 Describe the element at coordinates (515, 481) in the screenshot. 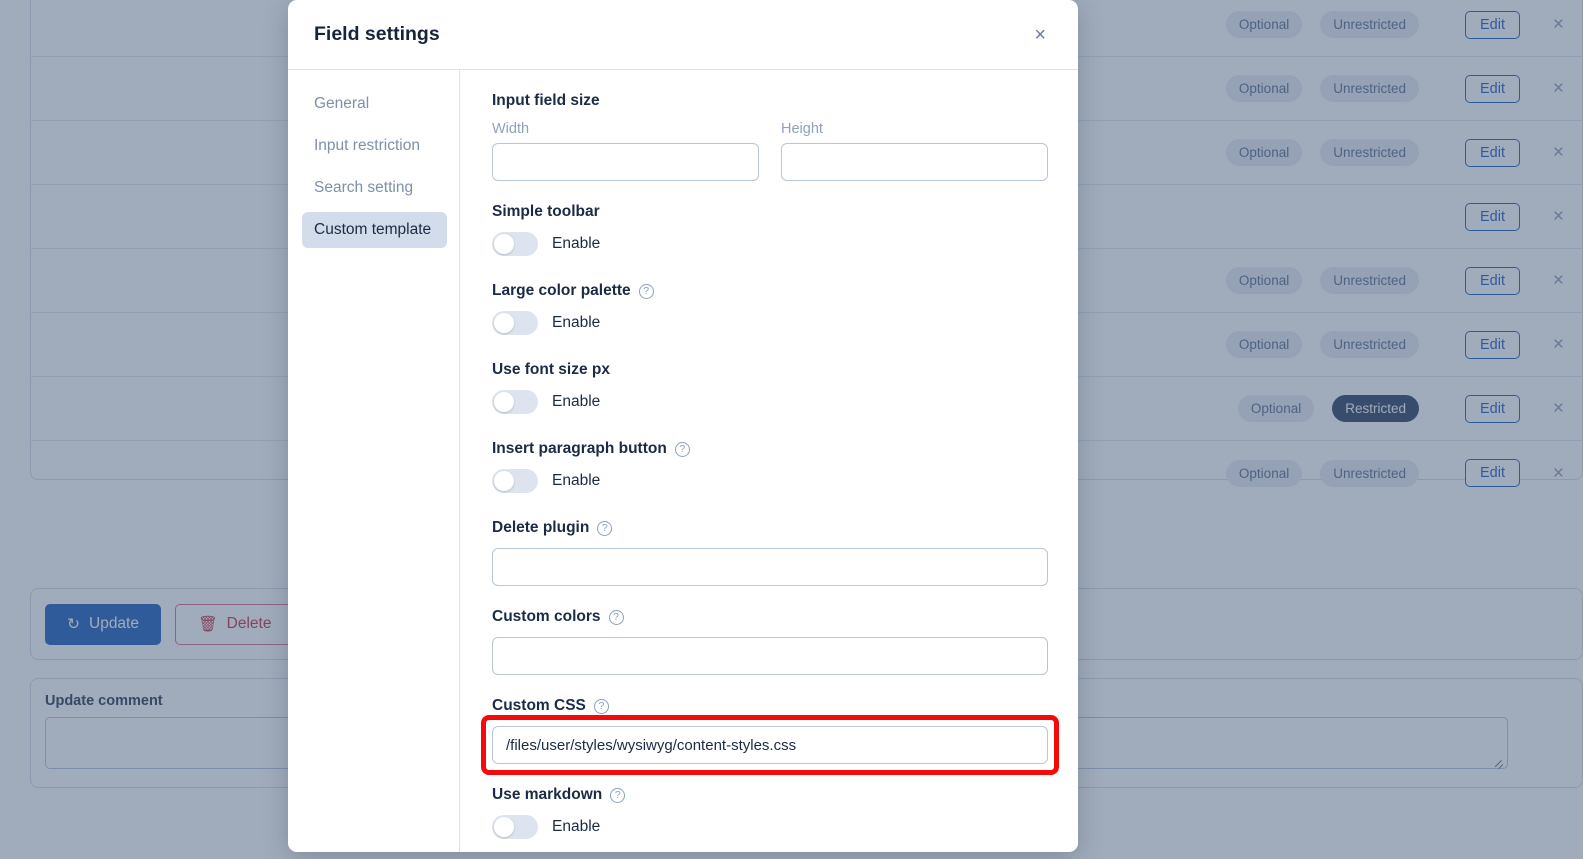

I see `insert-paragraph-button-toggle` at that location.